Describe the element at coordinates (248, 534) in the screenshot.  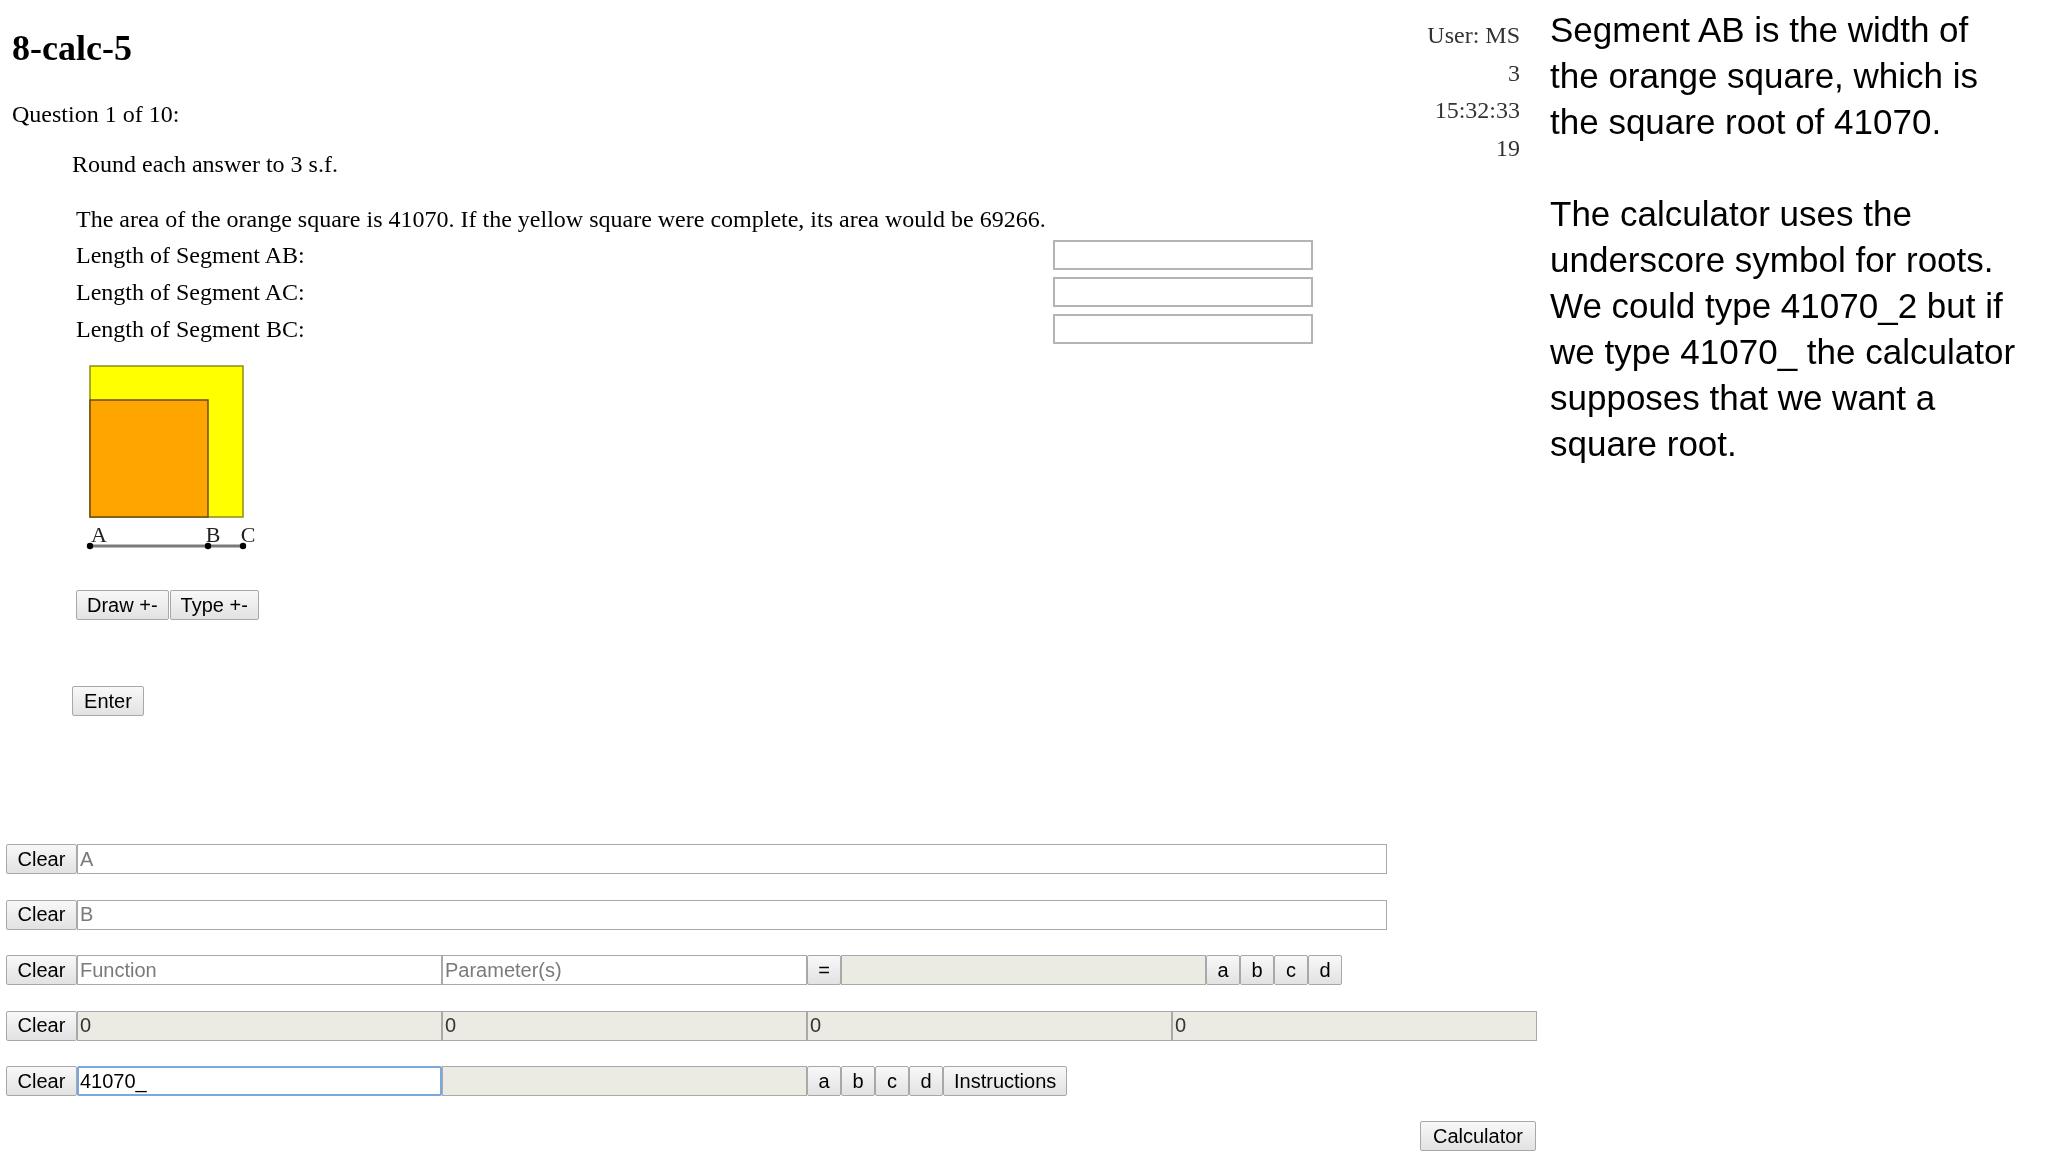
I see `point-label: C` at that location.